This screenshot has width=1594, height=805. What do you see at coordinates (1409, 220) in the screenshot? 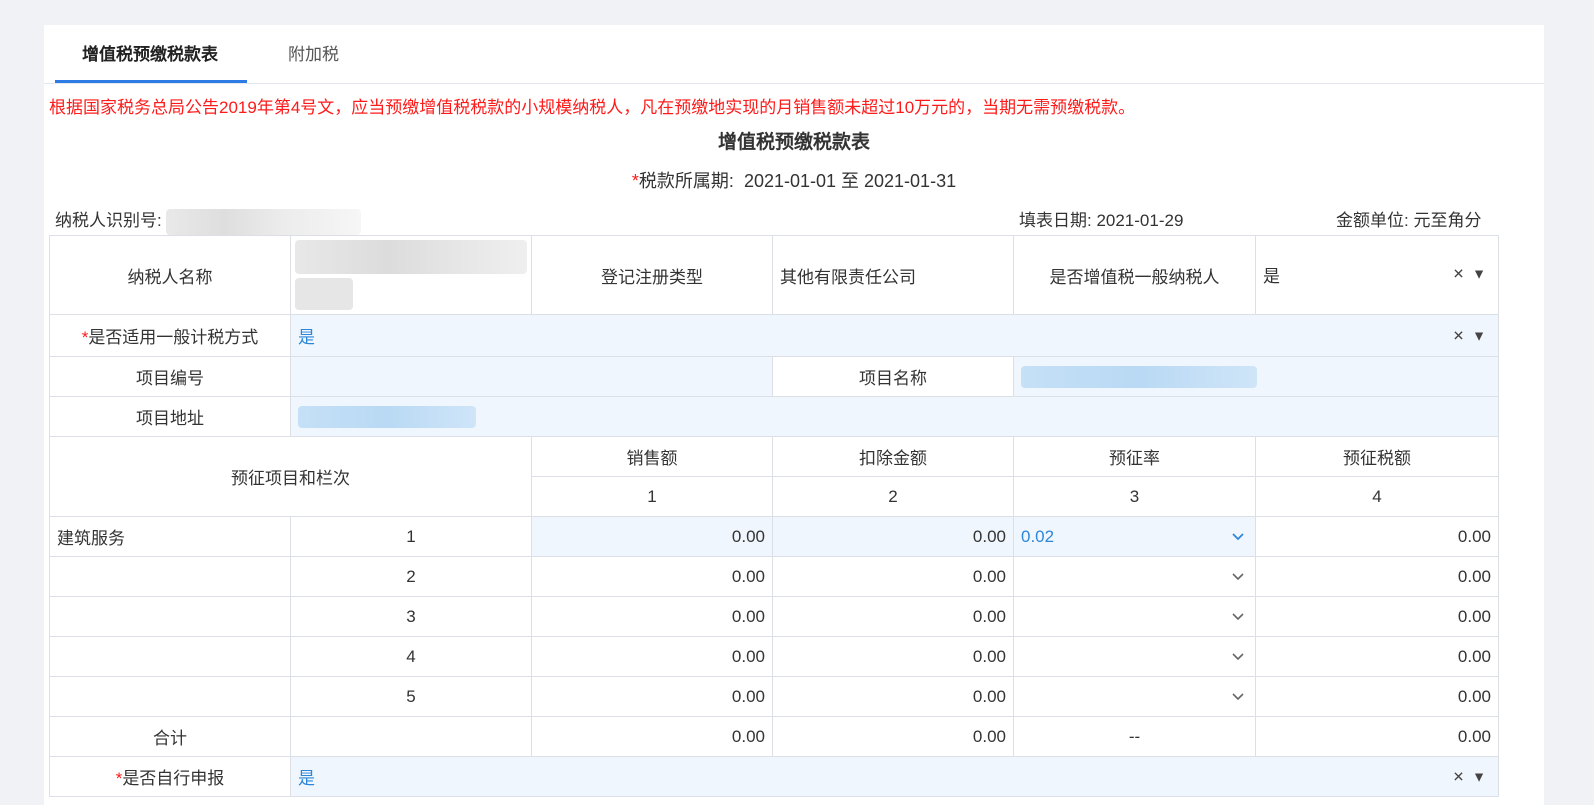
I see `amount-unit: 金额单位: 元至角分` at bounding box center [1409, 220].